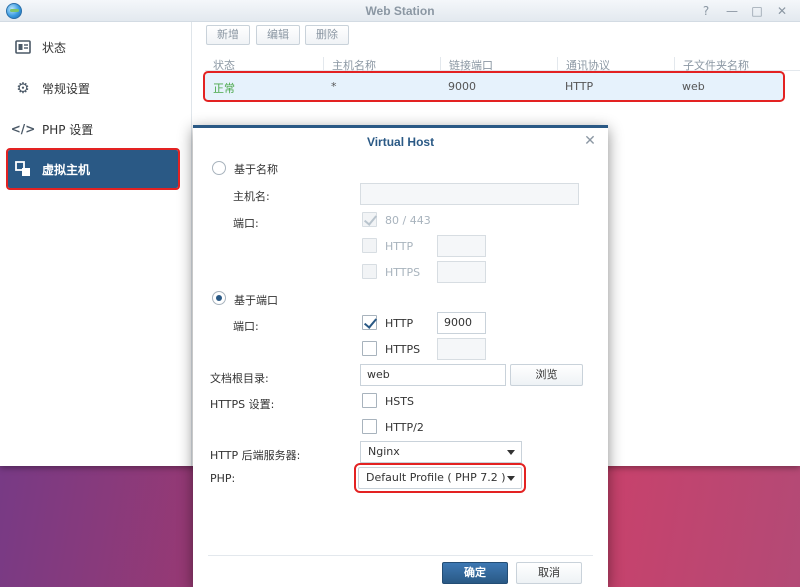 Image resolution: width=800 pixels, height=587 pixels. What do you see at coordinates (23, 47) in the screenshot?
I see `status-icon` at bounding box center [23, 47].